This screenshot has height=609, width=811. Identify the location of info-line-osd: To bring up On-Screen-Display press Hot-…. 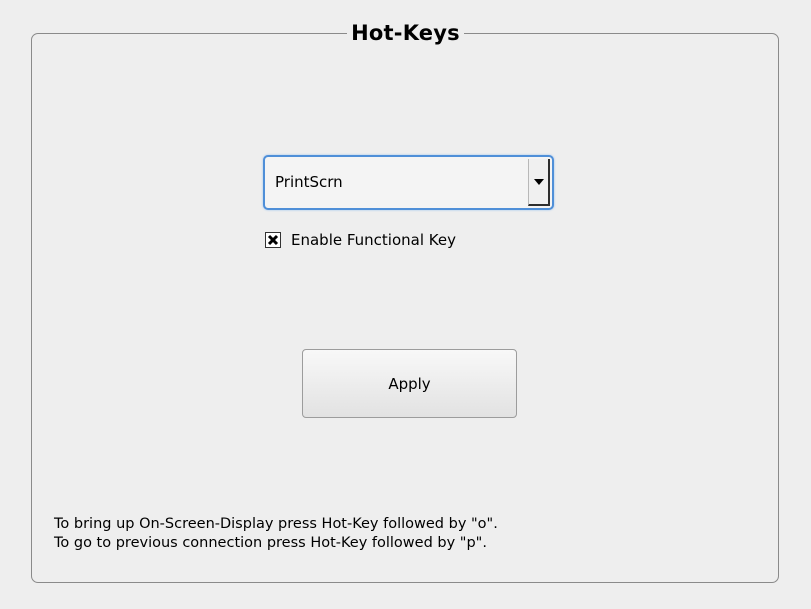
(276, 524).